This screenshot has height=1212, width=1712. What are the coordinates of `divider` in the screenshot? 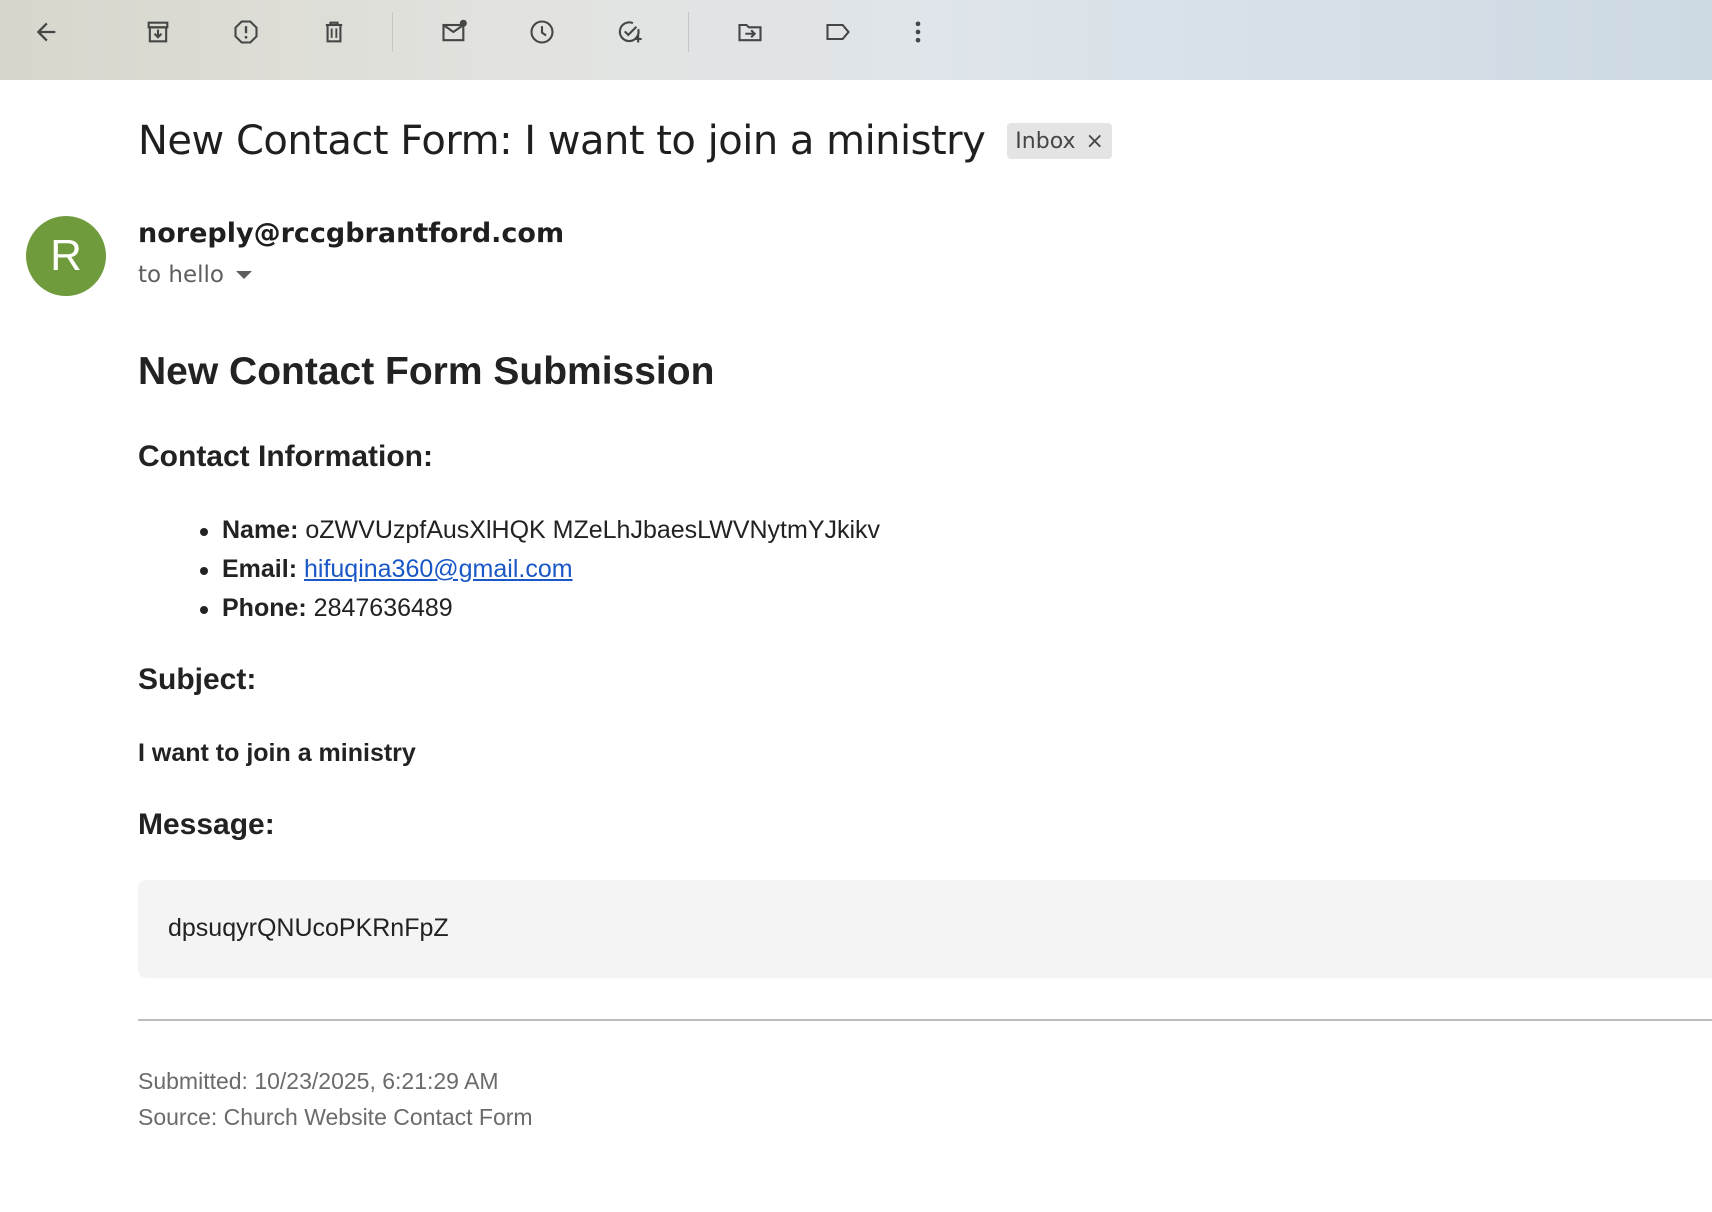 It's located at (925, 1020).